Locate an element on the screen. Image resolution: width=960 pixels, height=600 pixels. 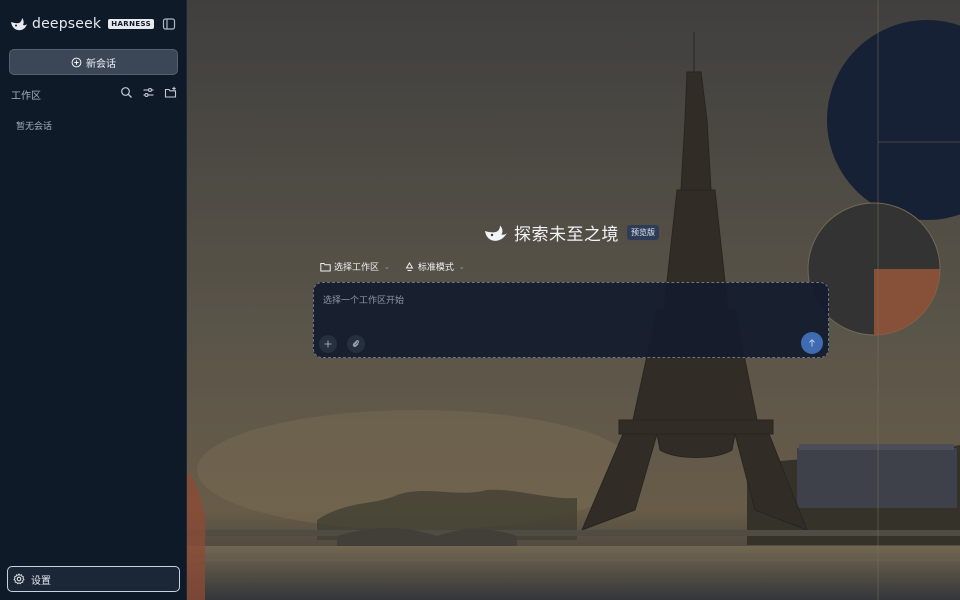
plus-icon is located at coordinates (328, 344).